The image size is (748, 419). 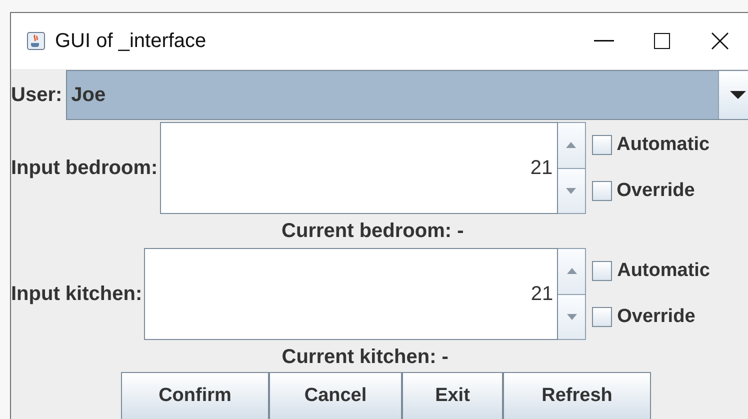 What do you see at coordinates (365, 357) in the screenshot?
I see `current-value-label: Current kitchen: -` at bounding box center [365, 357].